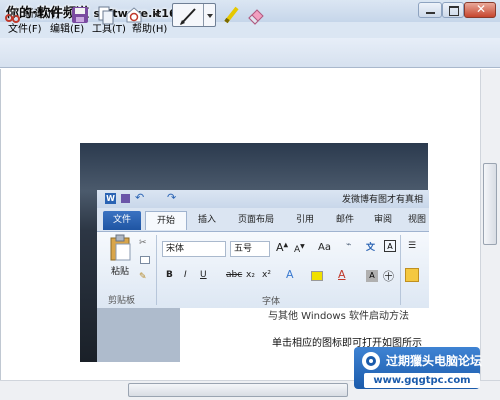  Describe the element at coordinates (371, 248) in the screenshot. I see `phonetic-icon: 文` at that location.